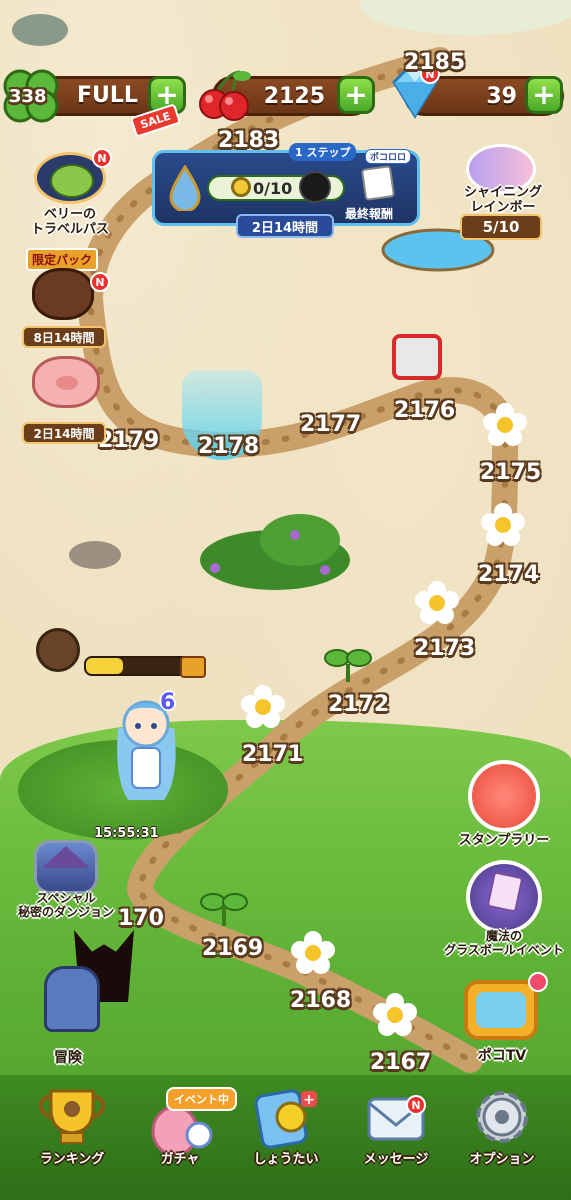 The image size is (571, 1200). Describe the element at coordinates (434, 62) in the screenshot. I see `level-2185: 2185` at that location.